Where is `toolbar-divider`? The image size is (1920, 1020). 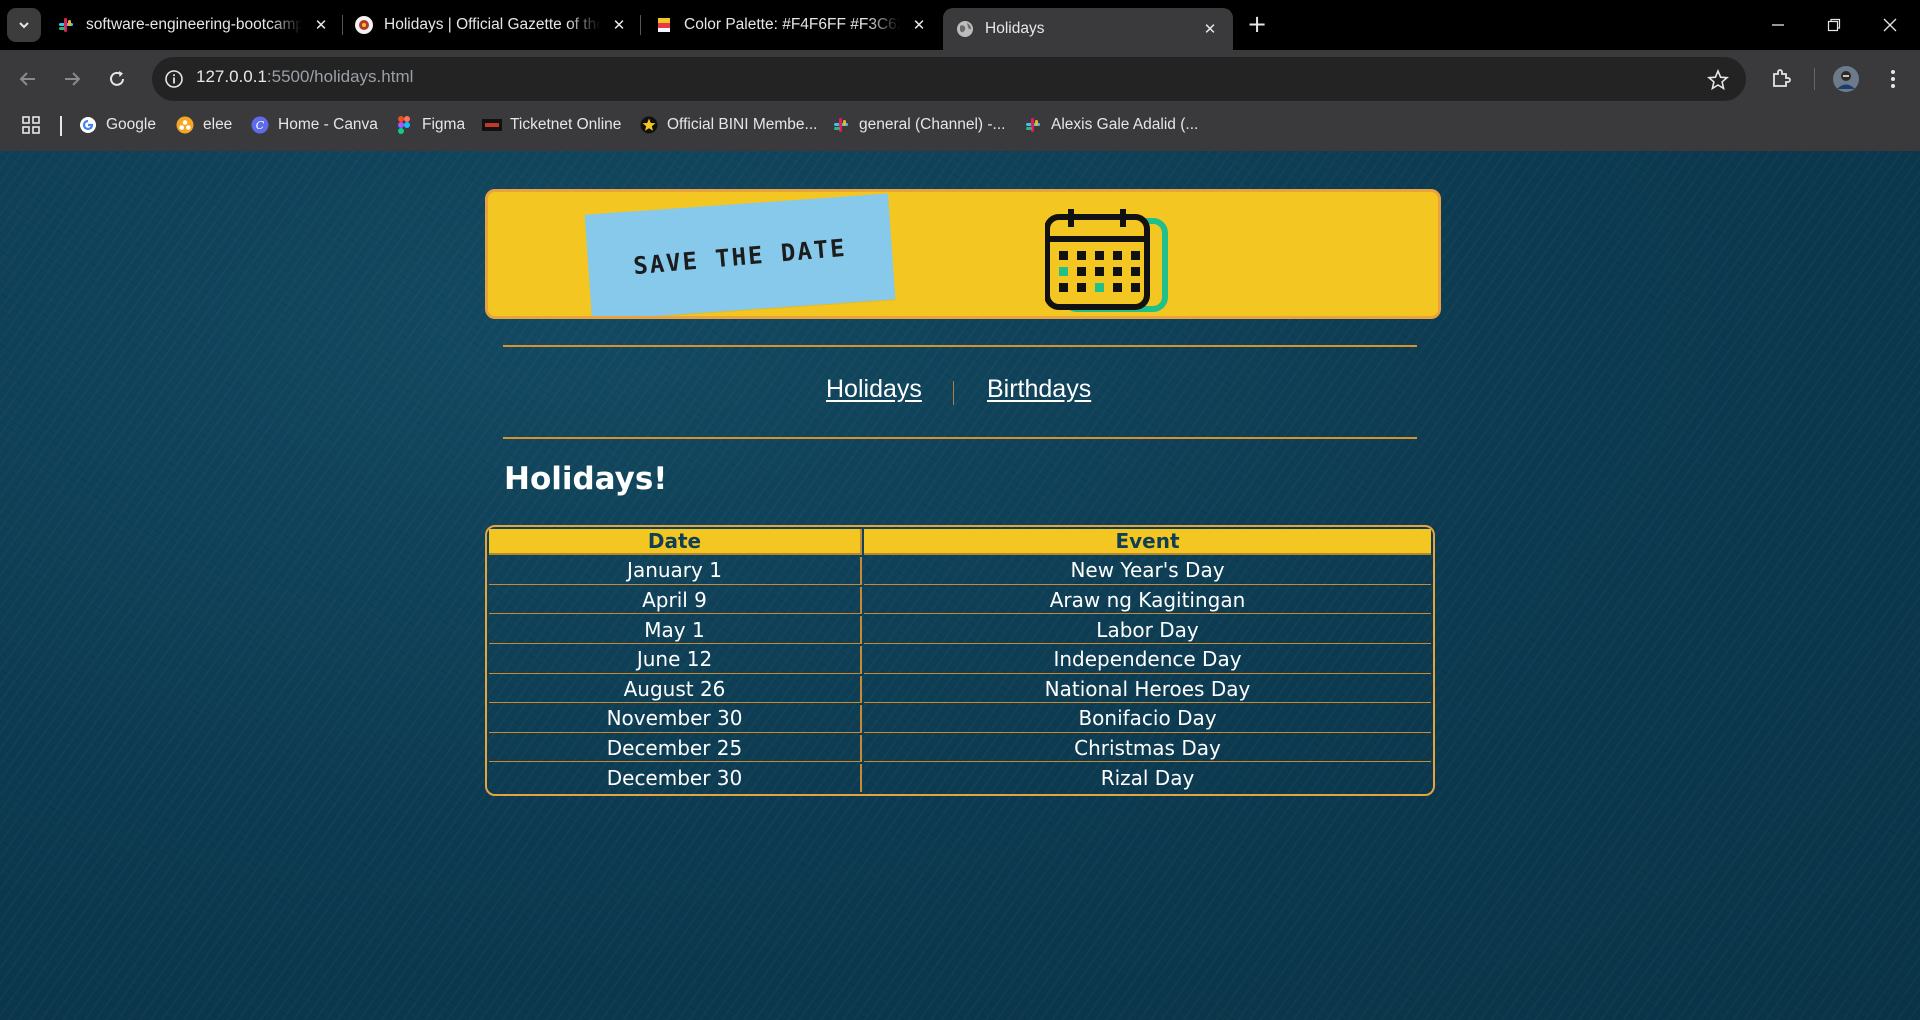
toolbar-divider is located at coordinates (1814, 79).